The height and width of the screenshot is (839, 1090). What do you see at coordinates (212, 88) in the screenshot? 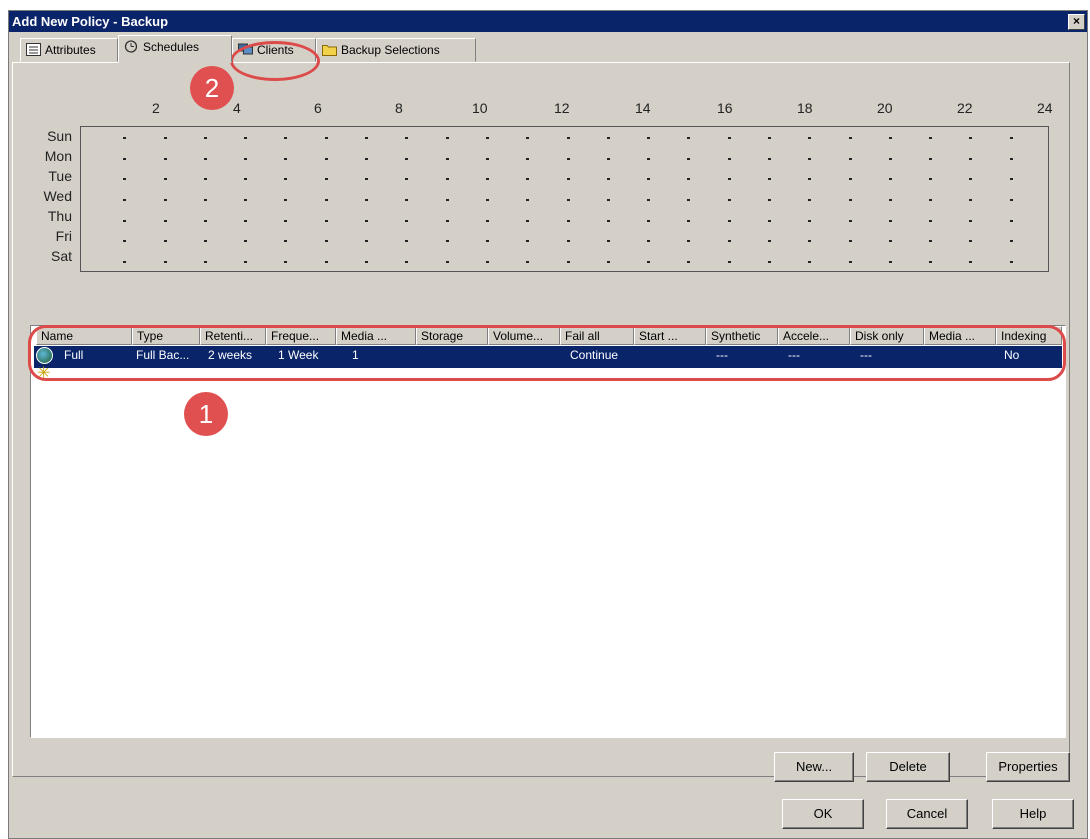
I see `step-badge-2: 2` at bounding box center [212, 88].